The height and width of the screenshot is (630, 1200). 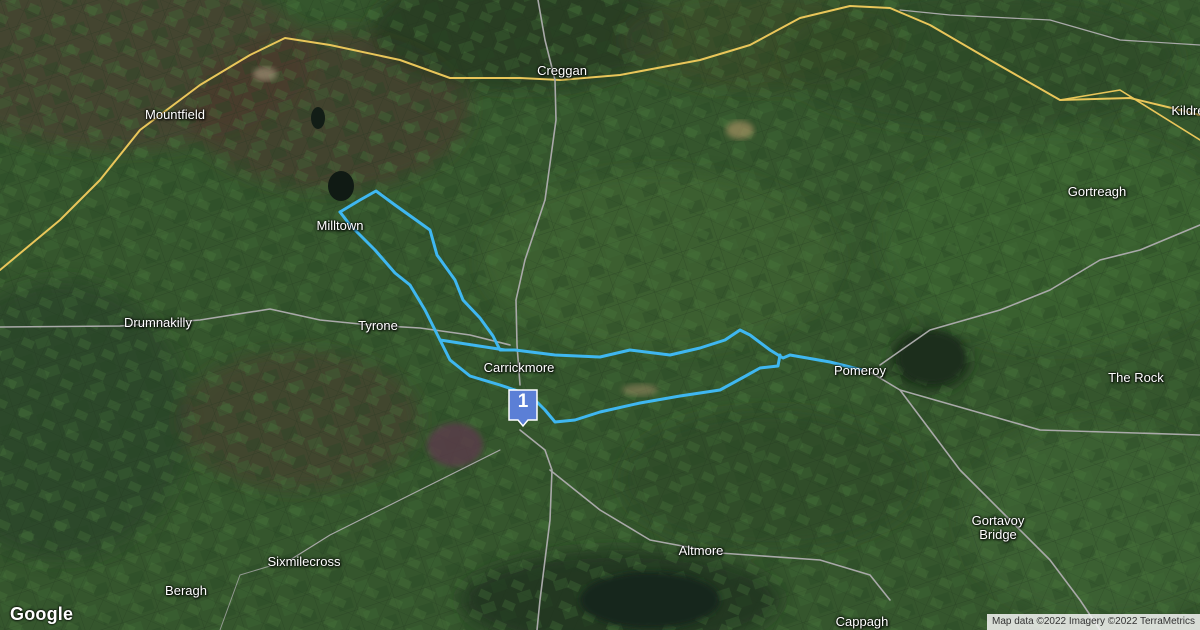 What do you see at coordinates (519, 367) in the screenshot?
I see `place-label-carrickmore: Carrickmore` at bounding box center [519, 367].